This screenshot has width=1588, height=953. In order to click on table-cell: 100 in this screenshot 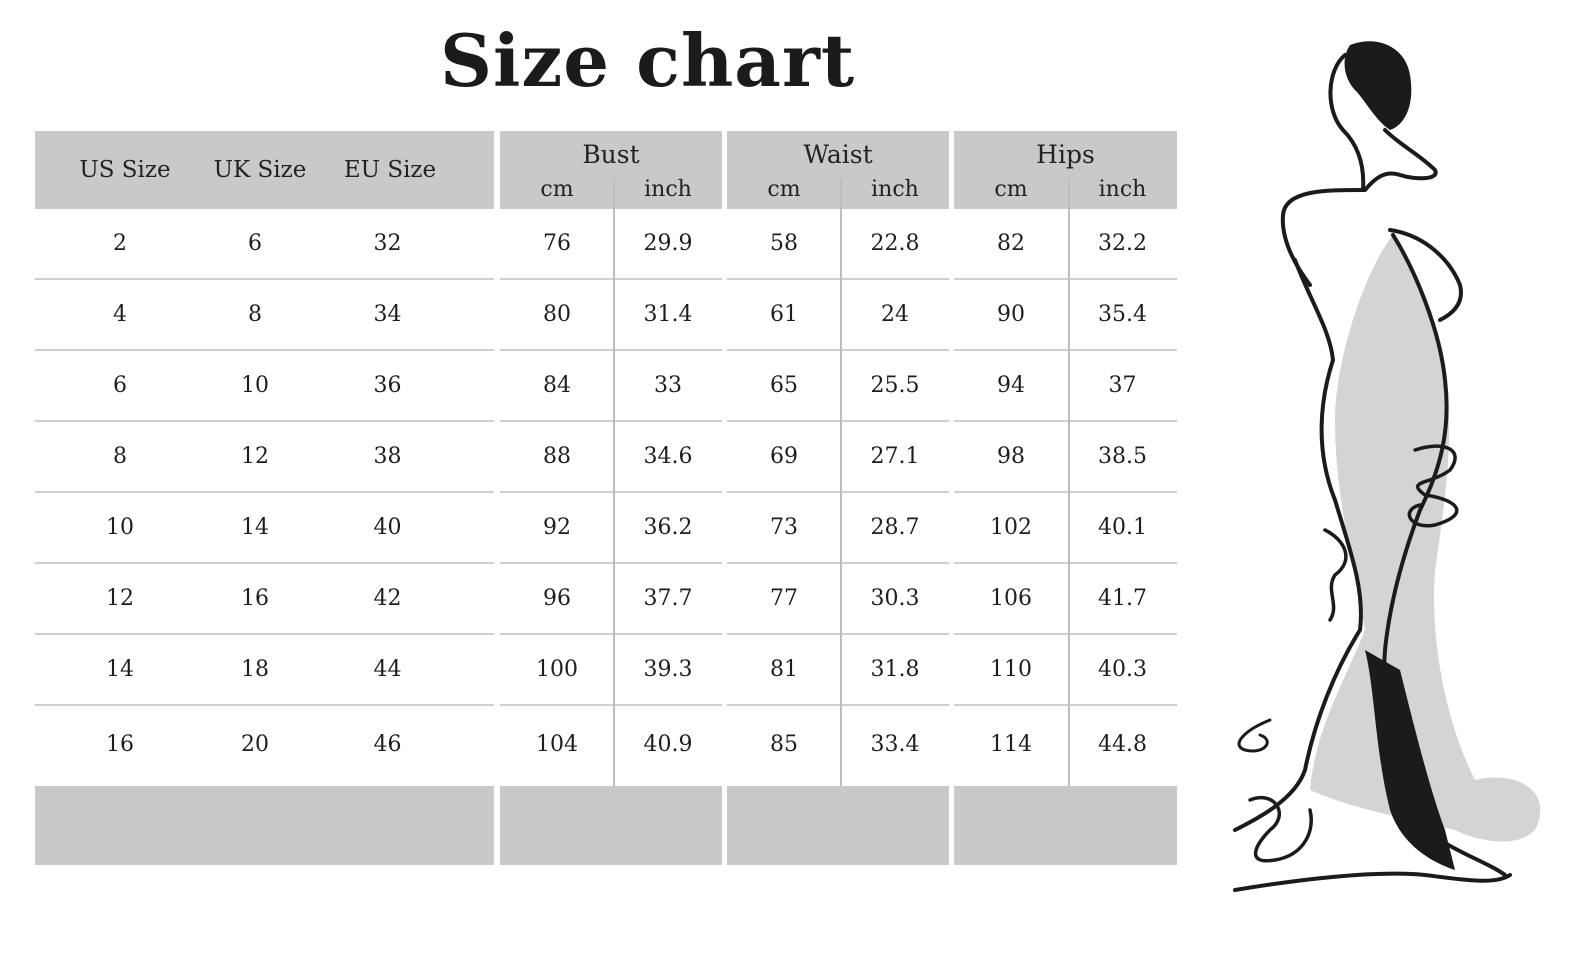, I will do `click(557, 669)`.